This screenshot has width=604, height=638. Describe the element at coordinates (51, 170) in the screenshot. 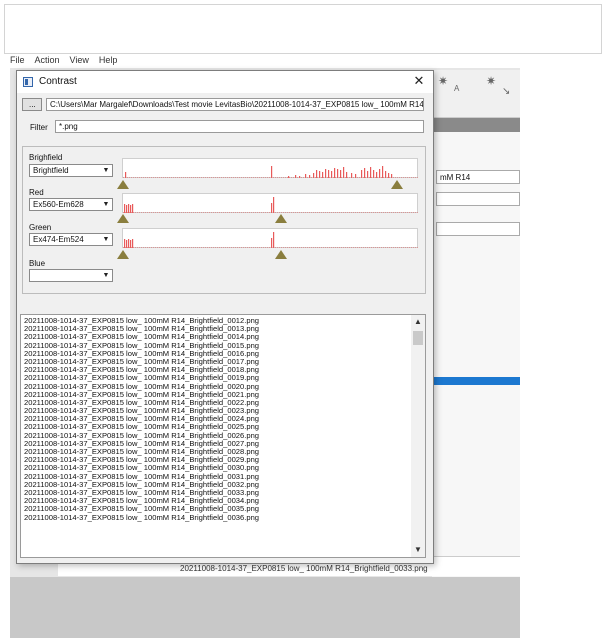

I see `brightfield-select-value: Brightfield` at that location.